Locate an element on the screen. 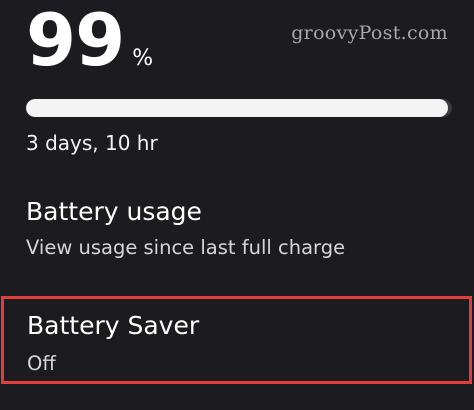 The width and height of the screenshot is (474, 410). watermark: groovyPost.com is located at coordinates (369, 33).